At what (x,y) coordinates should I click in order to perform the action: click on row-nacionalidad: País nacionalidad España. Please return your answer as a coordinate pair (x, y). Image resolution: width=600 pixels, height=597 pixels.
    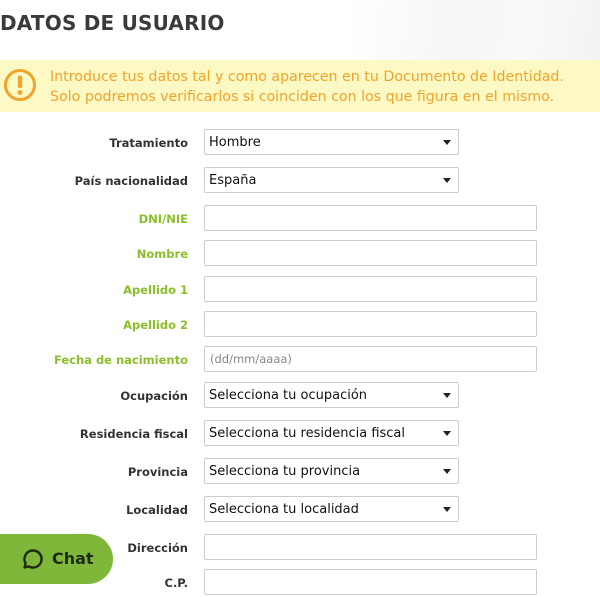
    Looking at the image, I should click on (300, 181).